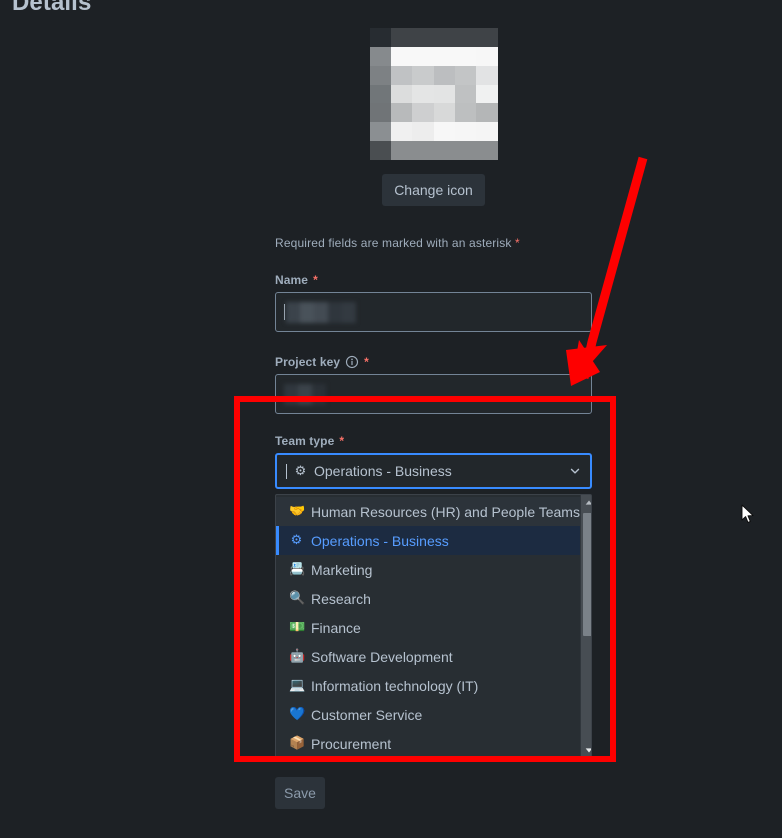 Image resolution: width=782 pixels, height=838 pixels. I want to click on project-key-required-asterisk: *, so click(366, 362).